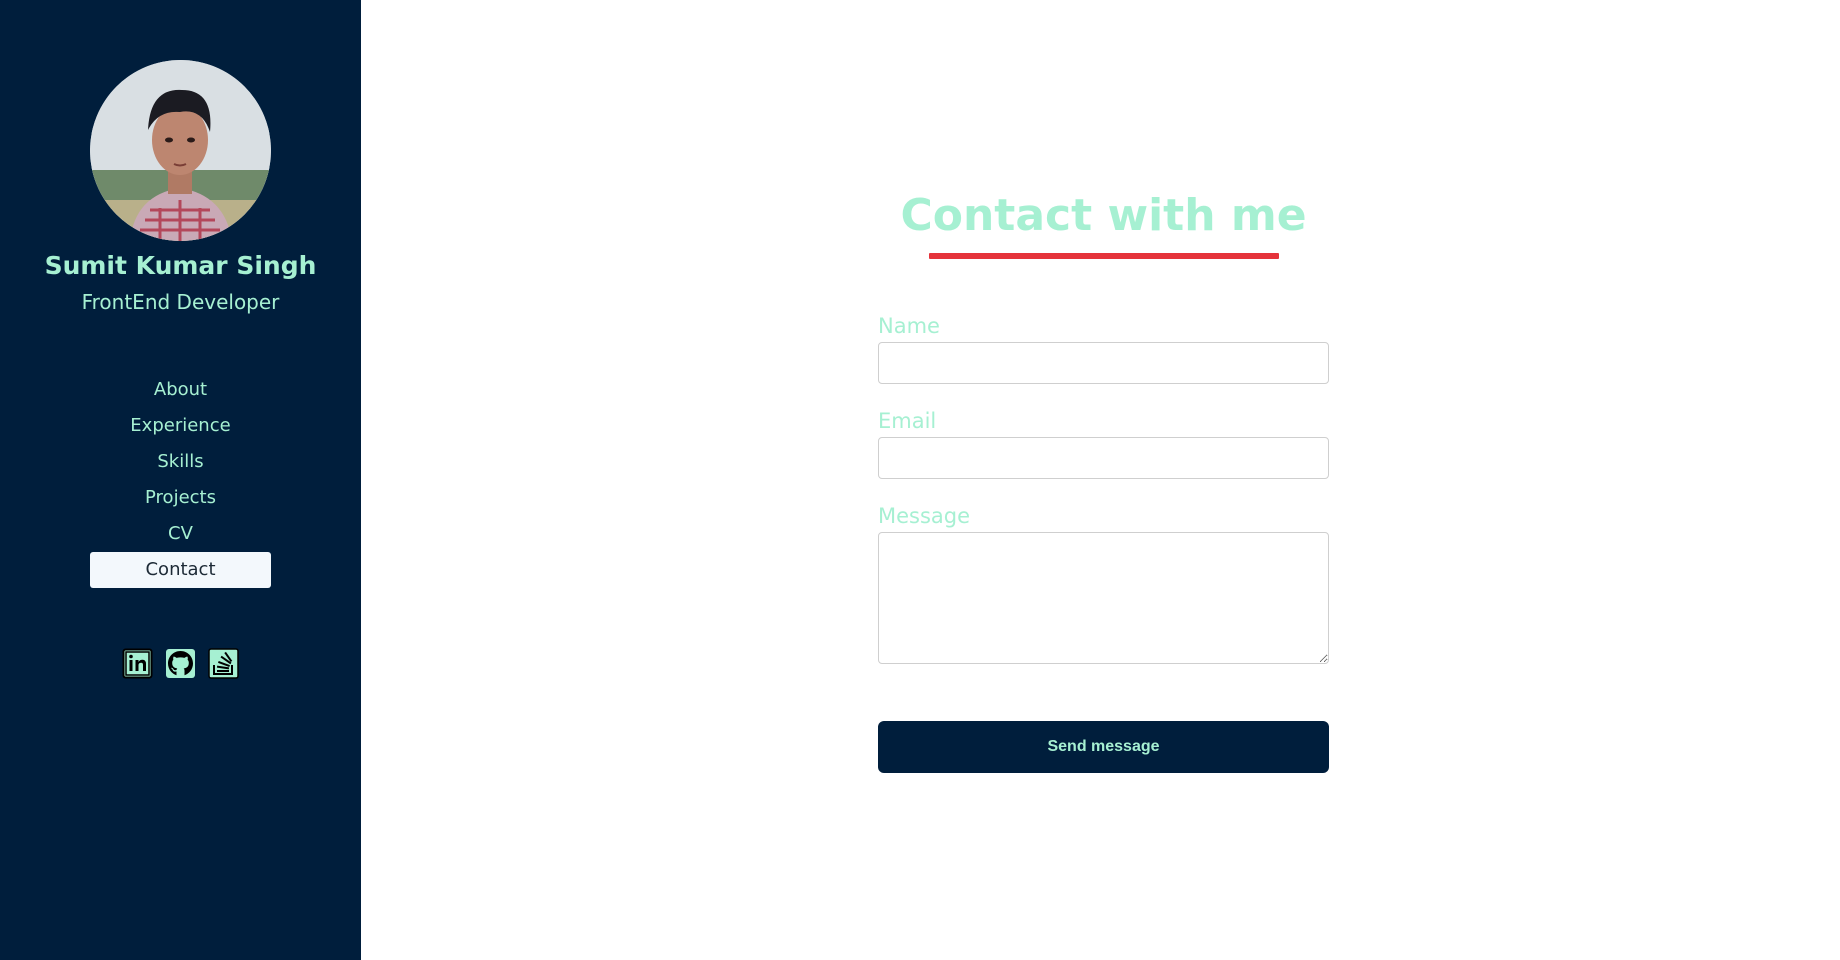  What do you see at coordinates (909, 326) in the screenshot?
I see `name-label: Name` at bounding box center [909, 326].